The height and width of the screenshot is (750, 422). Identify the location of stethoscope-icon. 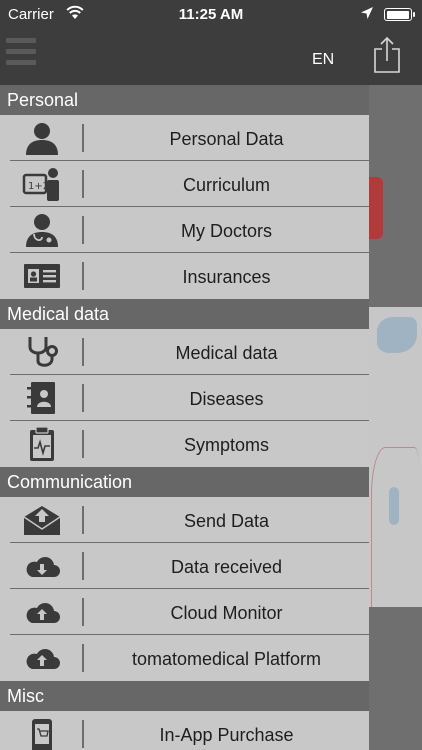
(43, 352).